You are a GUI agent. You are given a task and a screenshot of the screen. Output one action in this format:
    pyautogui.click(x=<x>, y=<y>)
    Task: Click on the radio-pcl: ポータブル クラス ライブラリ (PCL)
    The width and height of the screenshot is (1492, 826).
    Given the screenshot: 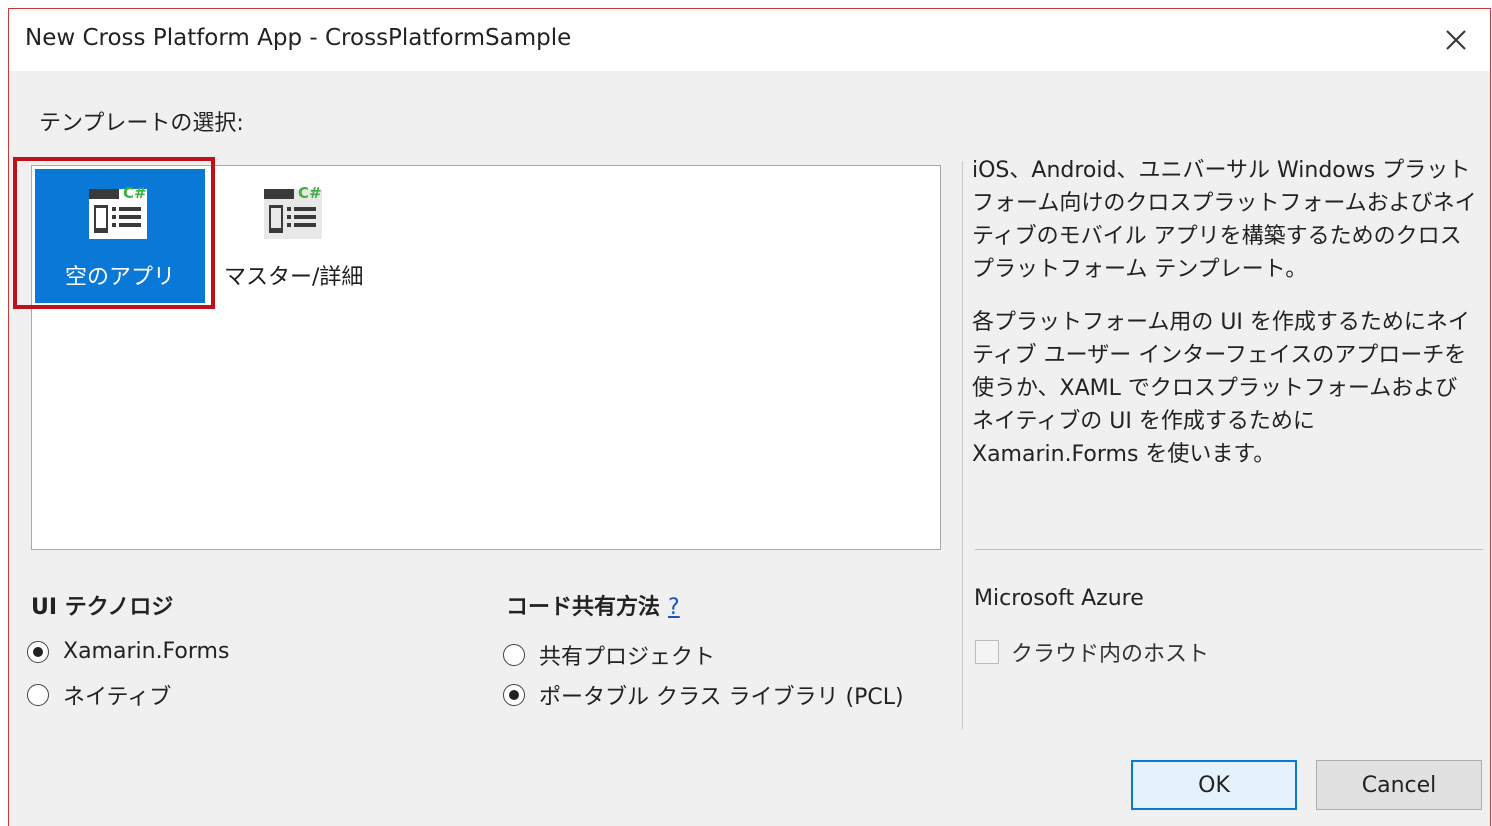 What is the action you would take?
    pyautogui.click(x=703, y=695)
    